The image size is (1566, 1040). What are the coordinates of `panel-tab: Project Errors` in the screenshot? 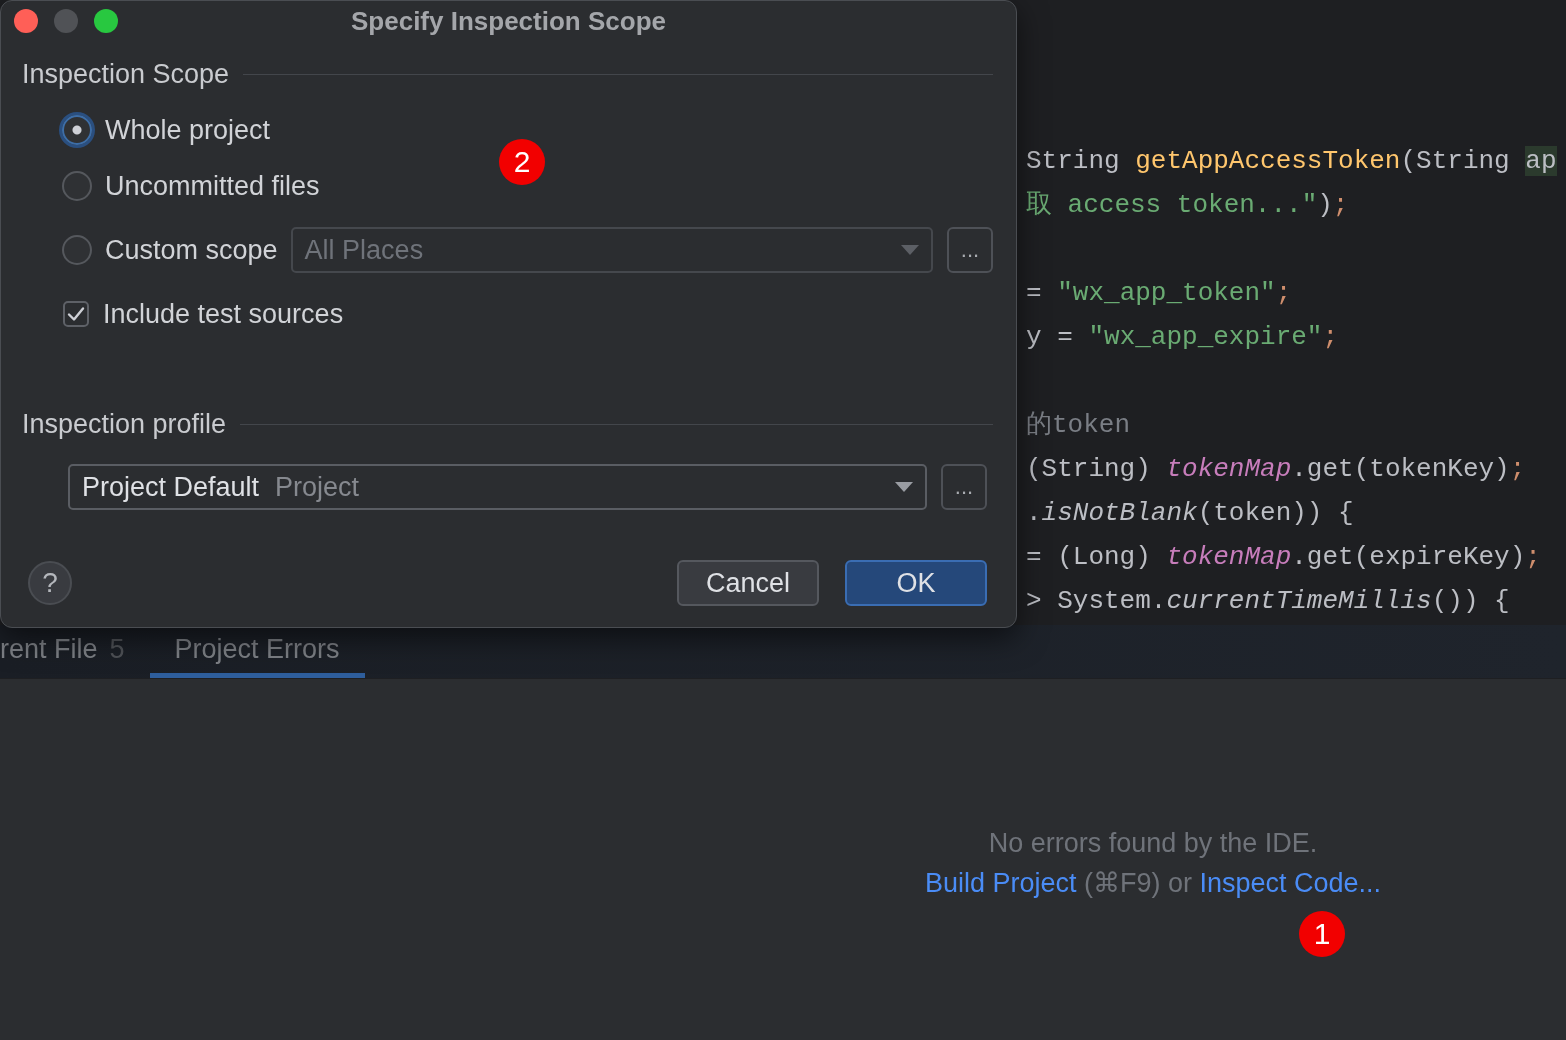 It's located at (257, 651).